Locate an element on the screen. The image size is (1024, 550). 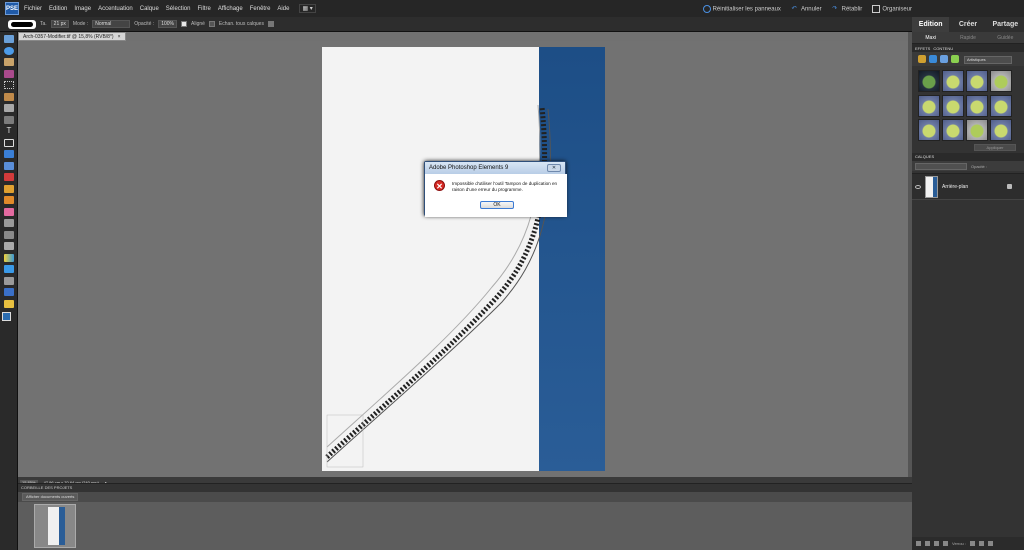
eyedropper-tool-icon is located at coordinates (9, 73).